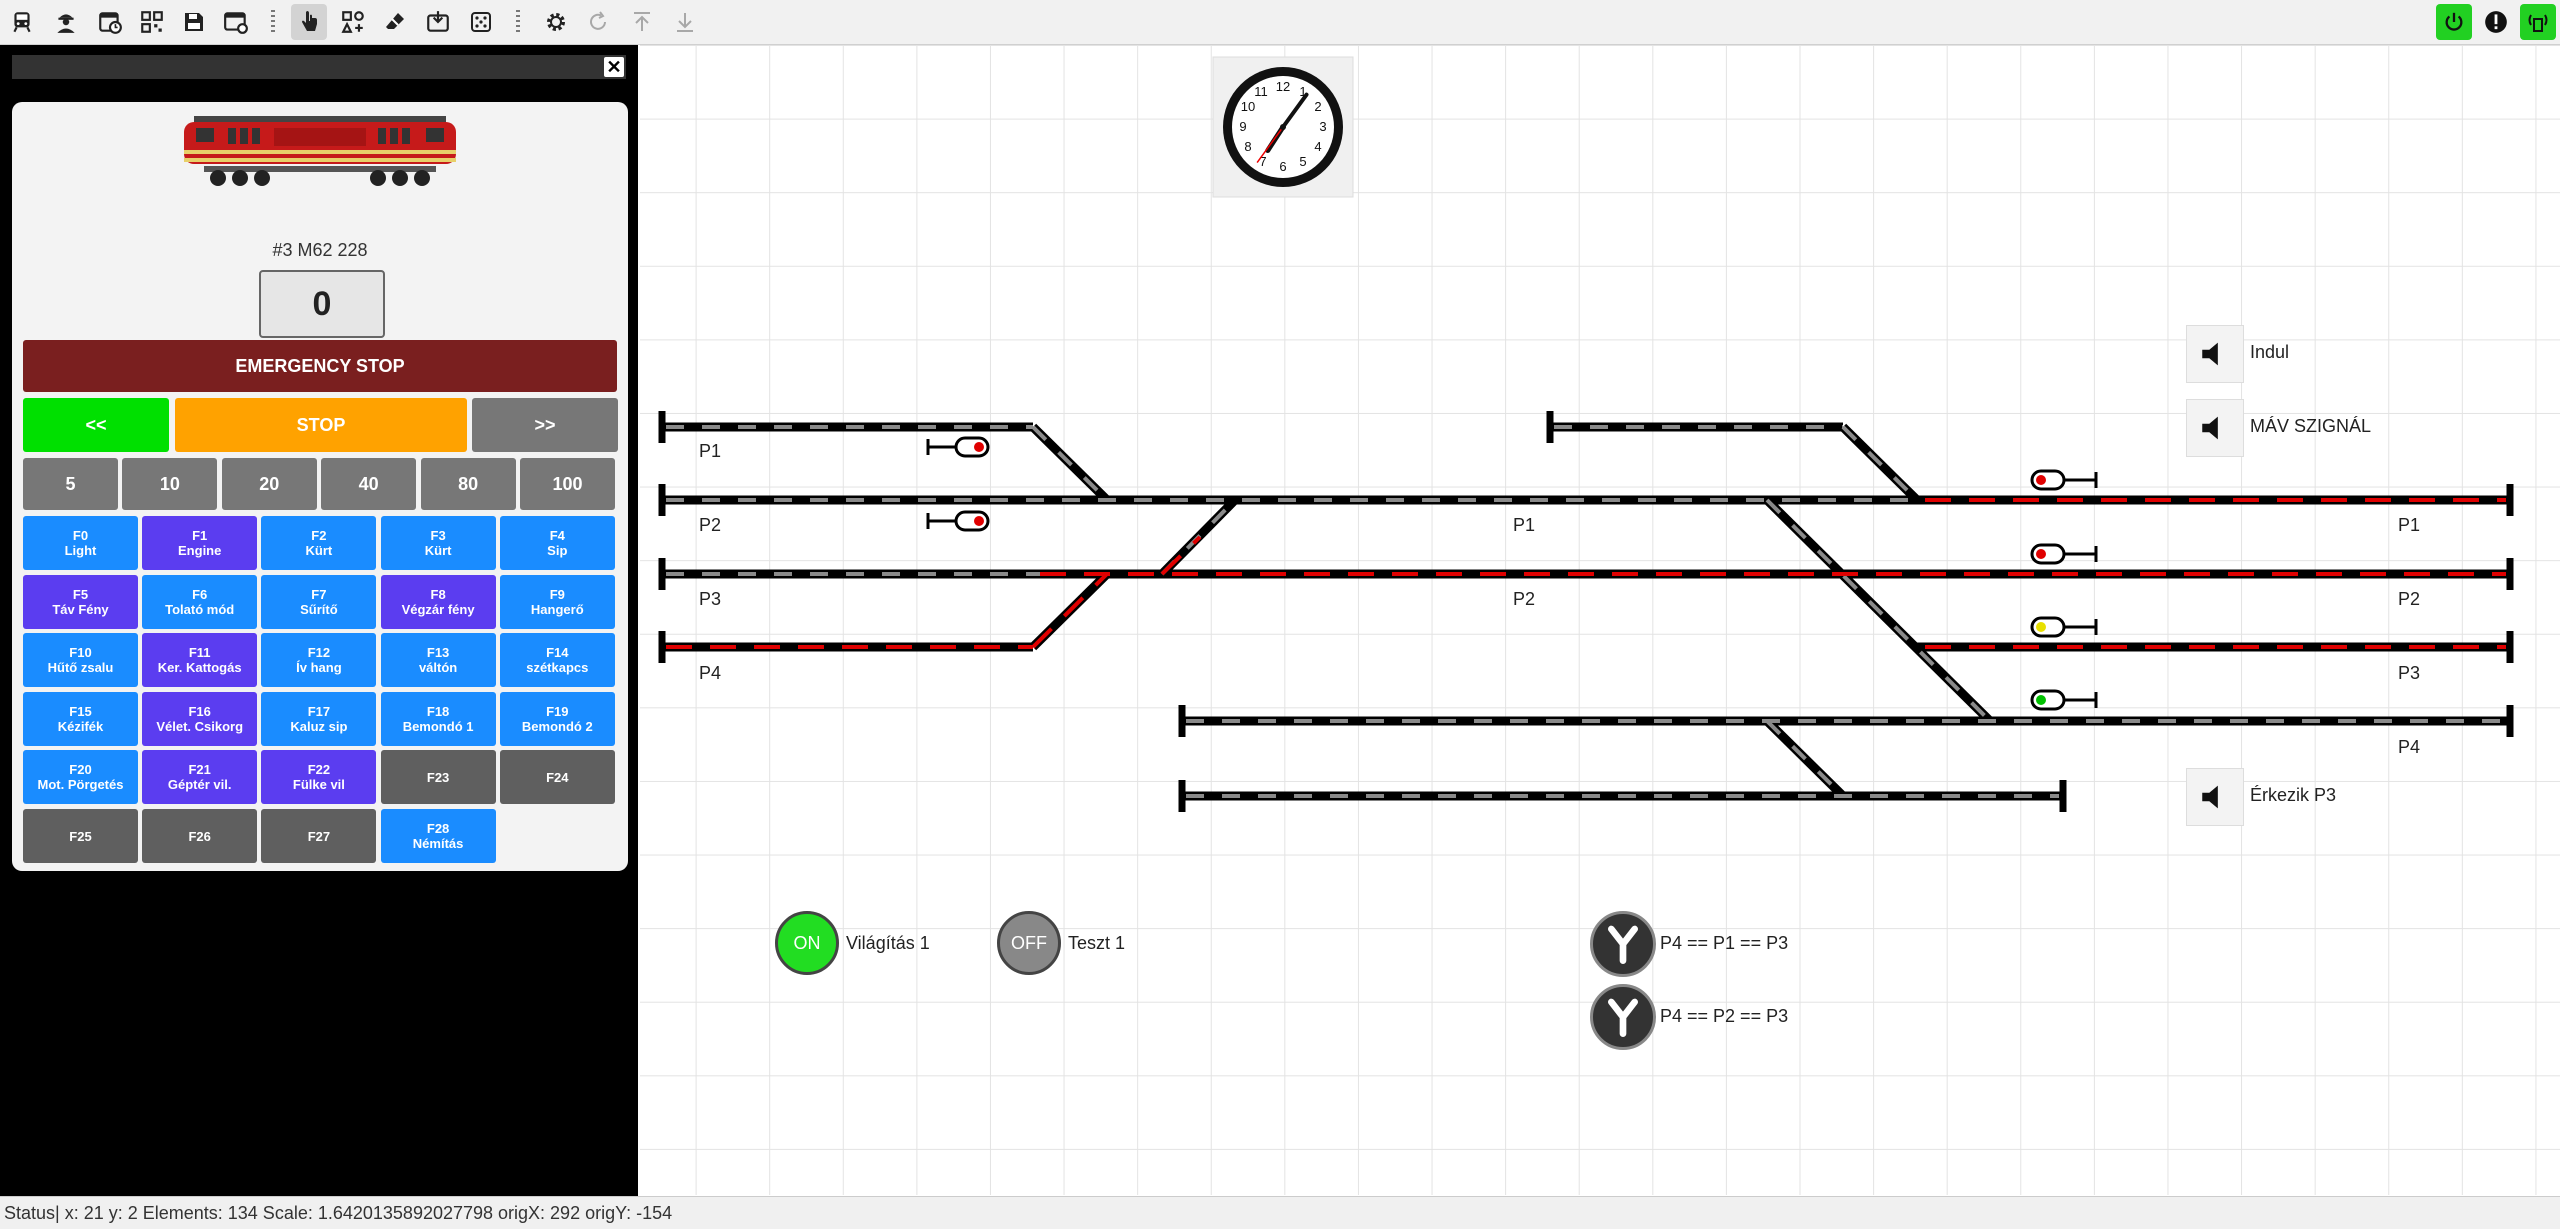  I want to click on signal-p2-left, so click(958, 521).